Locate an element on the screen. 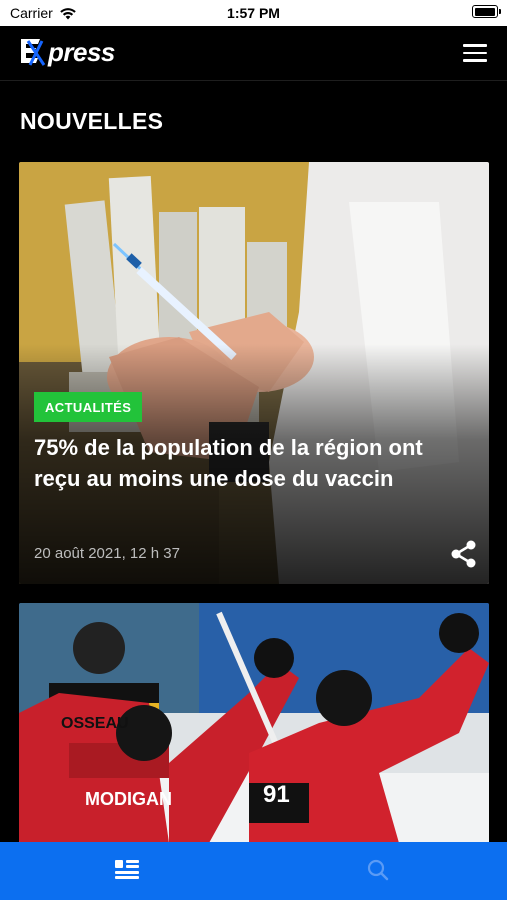 This screenshot has height=900, width=507. status-time: 1:57 PM is located at coordinates (253, 13).